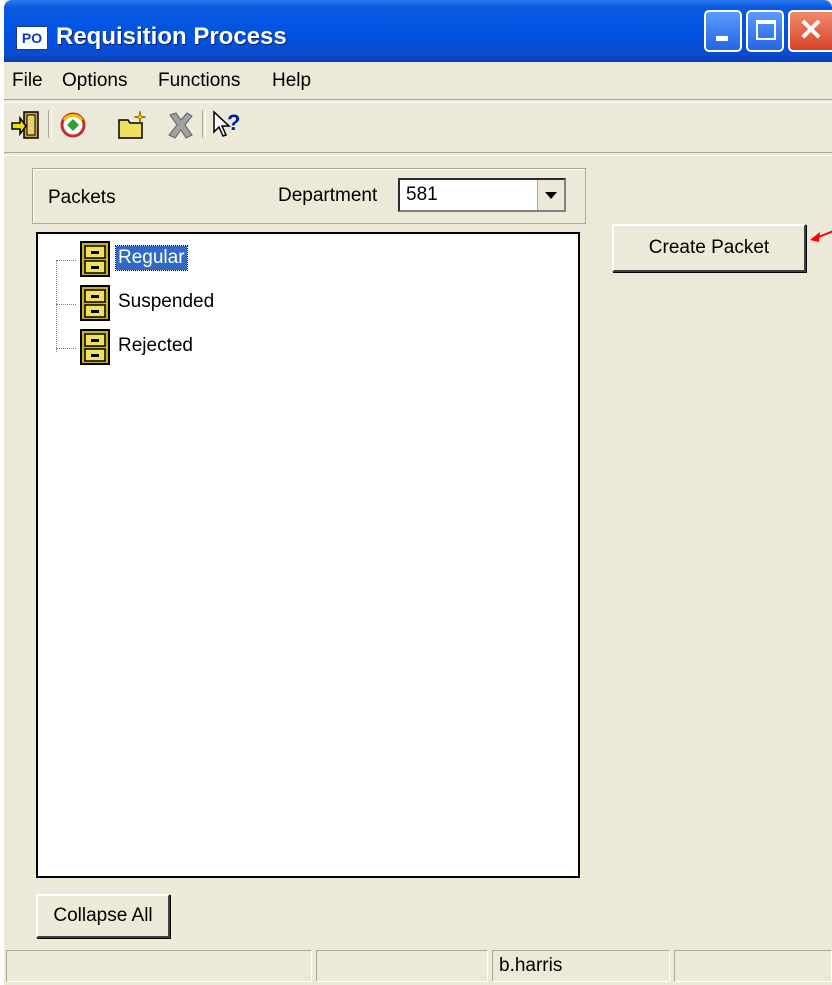 Image resolution: width=832 pixels, height=985 pixels. I want to click on collapse-all-button: Collapse All, so click(103, 916).